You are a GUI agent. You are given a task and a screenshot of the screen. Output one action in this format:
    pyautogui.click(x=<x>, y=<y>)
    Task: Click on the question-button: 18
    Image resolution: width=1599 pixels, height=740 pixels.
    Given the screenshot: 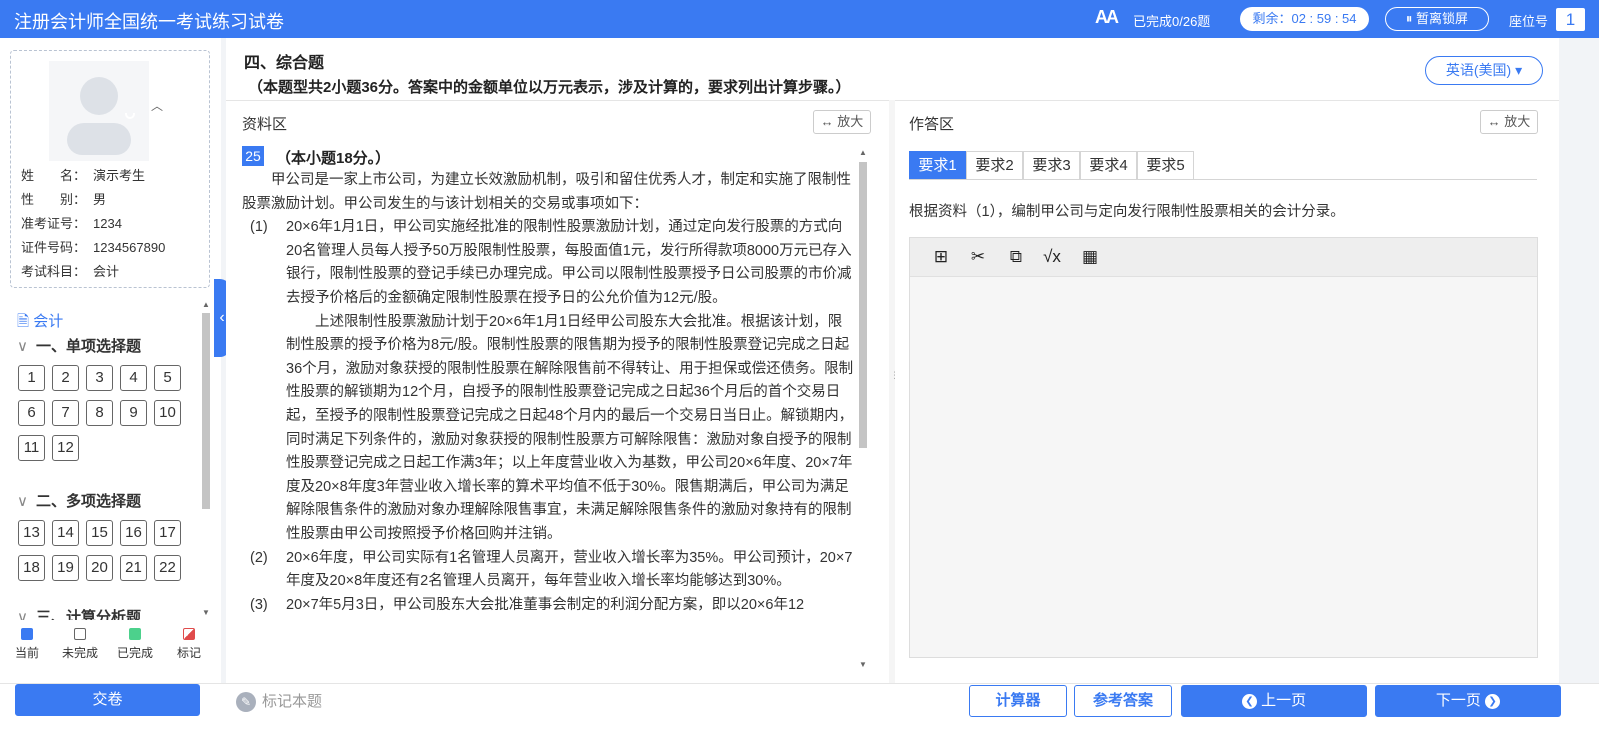 What is the action you would take?
    pyautogui.click(x=31, y=568)
    